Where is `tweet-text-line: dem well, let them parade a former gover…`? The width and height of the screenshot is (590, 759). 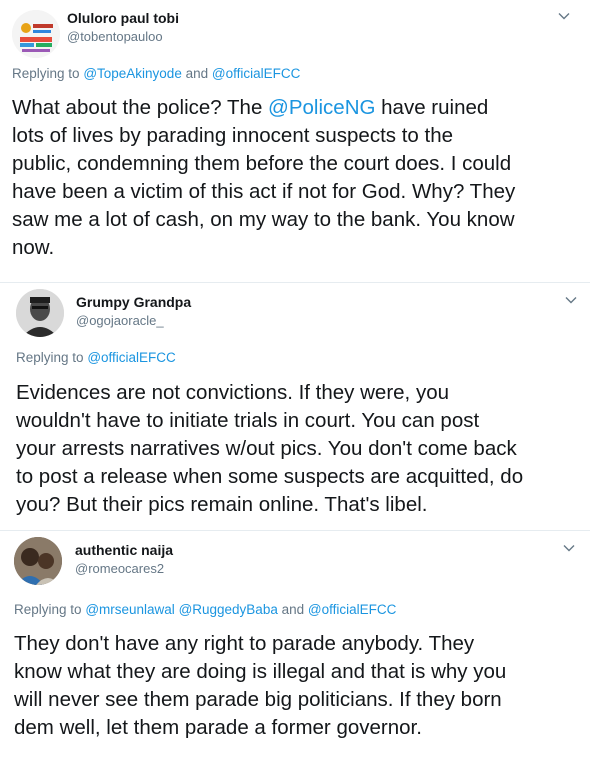 tweet-text-line: dem well, let them parade a former gover… is located at coordinates (218, 727).